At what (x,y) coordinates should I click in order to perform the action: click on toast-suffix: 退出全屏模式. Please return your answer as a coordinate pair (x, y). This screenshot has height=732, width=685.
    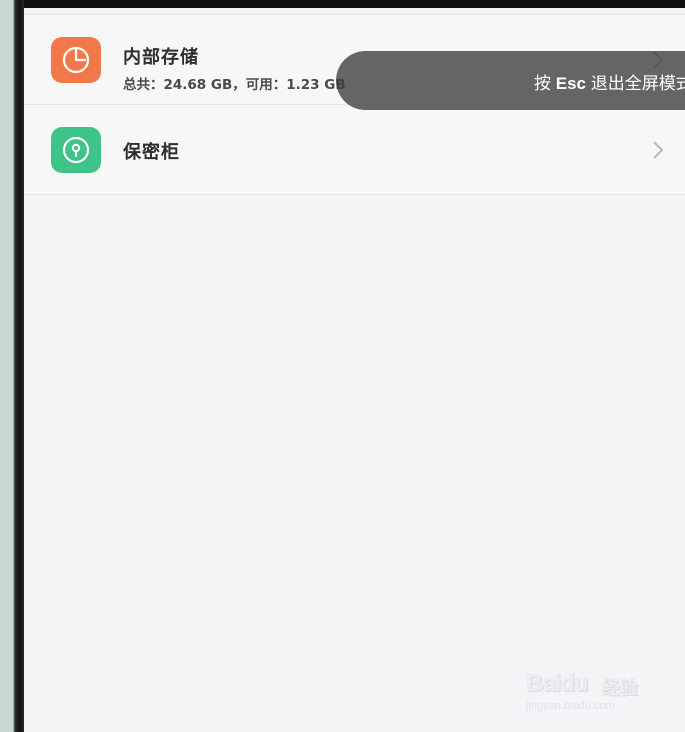
    Looking at the image, I should click on (637, 83).